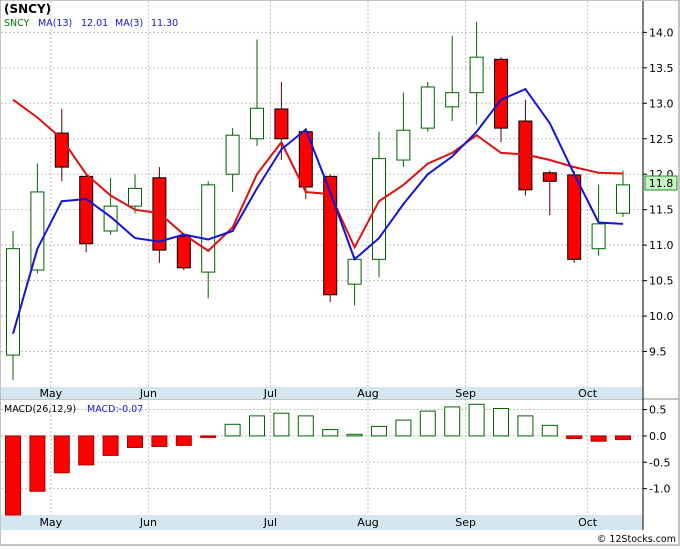 This screenshot has width=680, height=550. I want to click on price-y-tick-label: 12.5, so click(661, 139).